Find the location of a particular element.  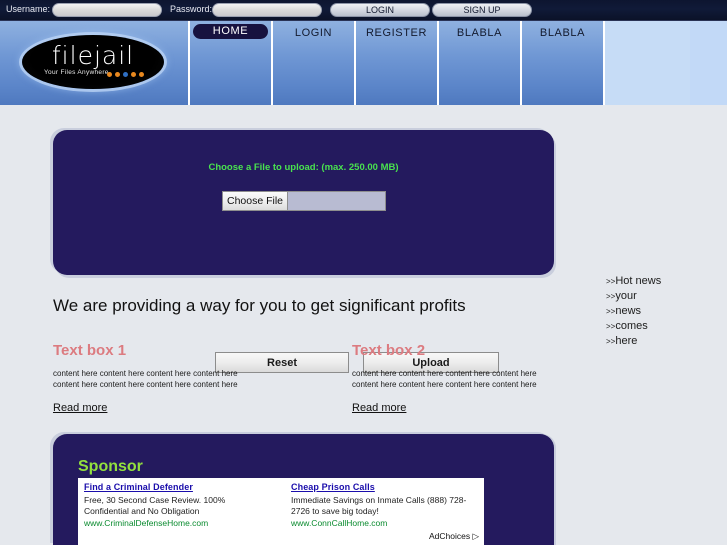

adchoices-label: AdChoices is located at coordinates (449, 536).